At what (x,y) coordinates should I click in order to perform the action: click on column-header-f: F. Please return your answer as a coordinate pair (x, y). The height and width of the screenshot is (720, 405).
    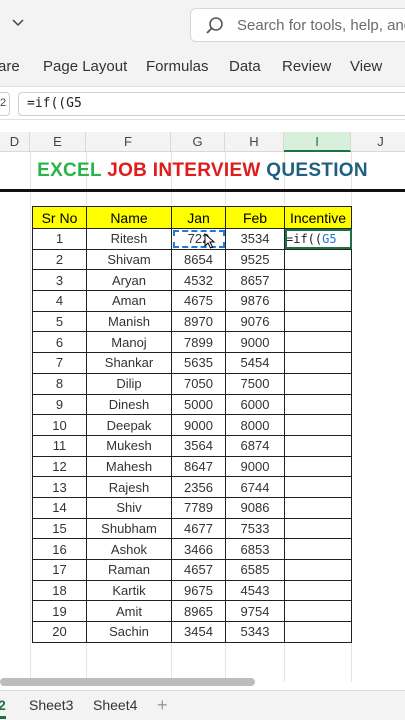
    Looking at the image, I should click on (128, 142).